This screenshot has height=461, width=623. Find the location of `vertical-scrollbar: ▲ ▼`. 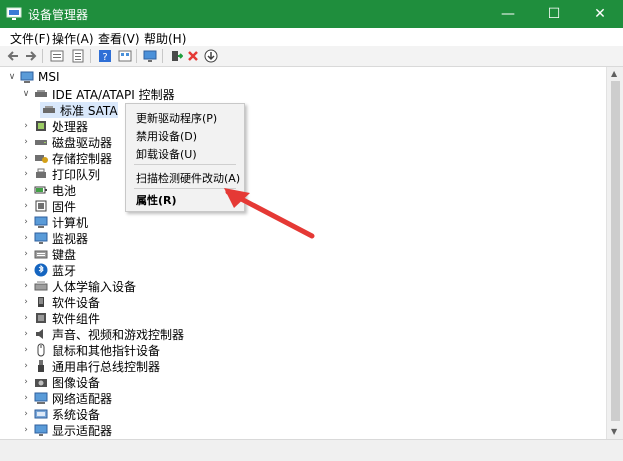

vertical-scrollbar: ▲ ▼ is located at coordinates (614, 253).